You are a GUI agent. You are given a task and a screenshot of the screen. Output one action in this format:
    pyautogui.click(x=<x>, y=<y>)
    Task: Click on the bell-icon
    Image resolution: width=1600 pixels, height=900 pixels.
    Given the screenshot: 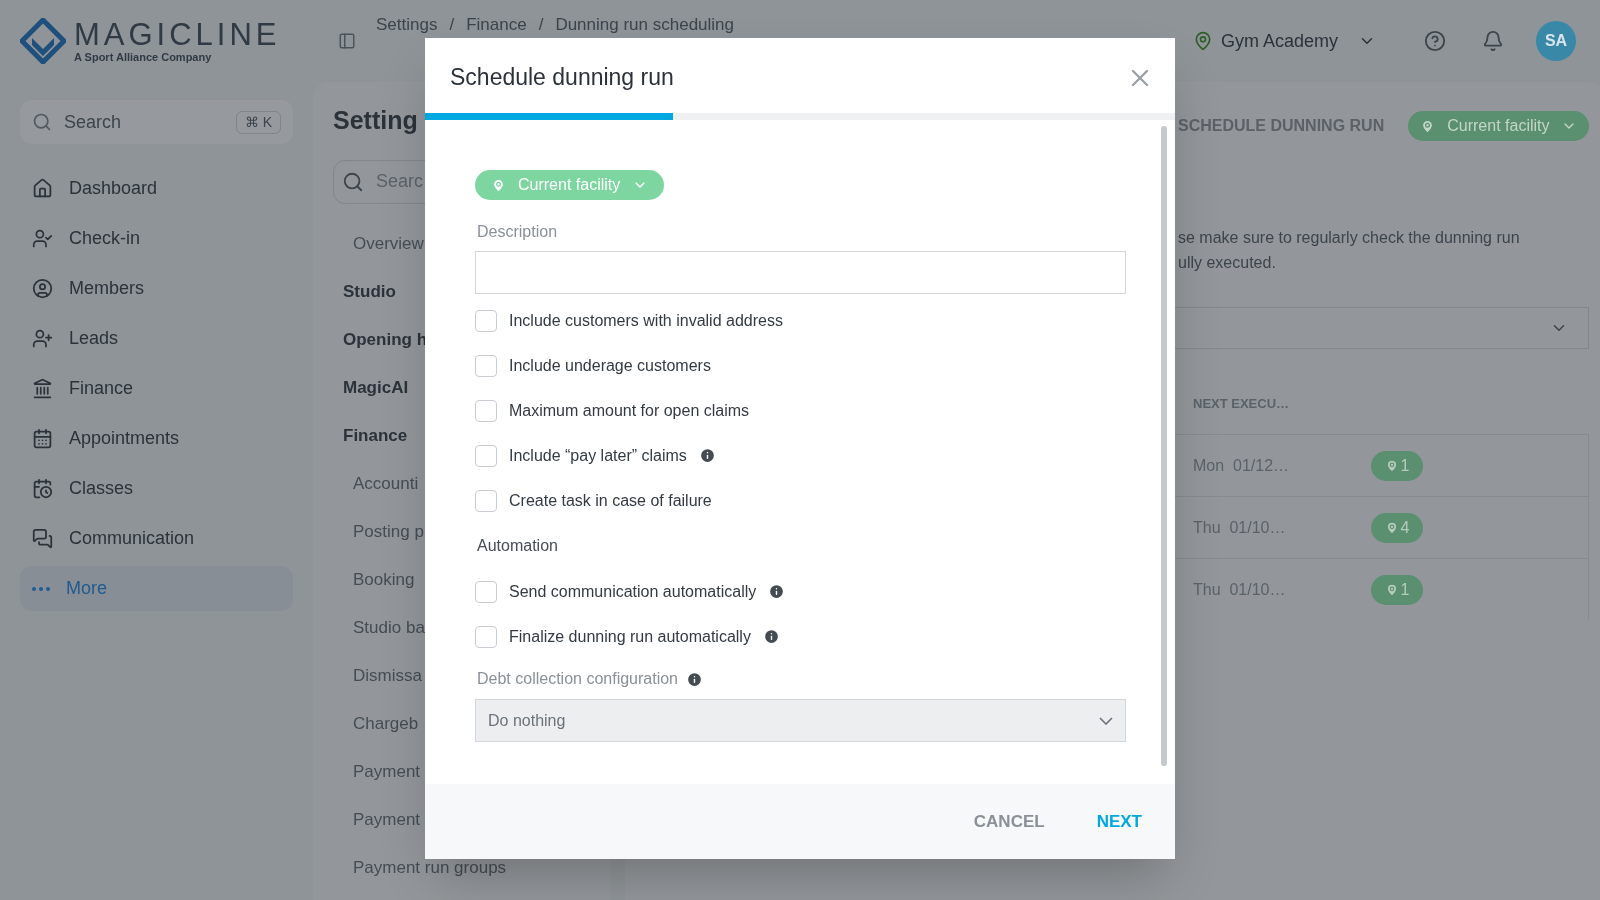 What is the action you would take?
    pyautogui.click(x=1493, y=41)
    